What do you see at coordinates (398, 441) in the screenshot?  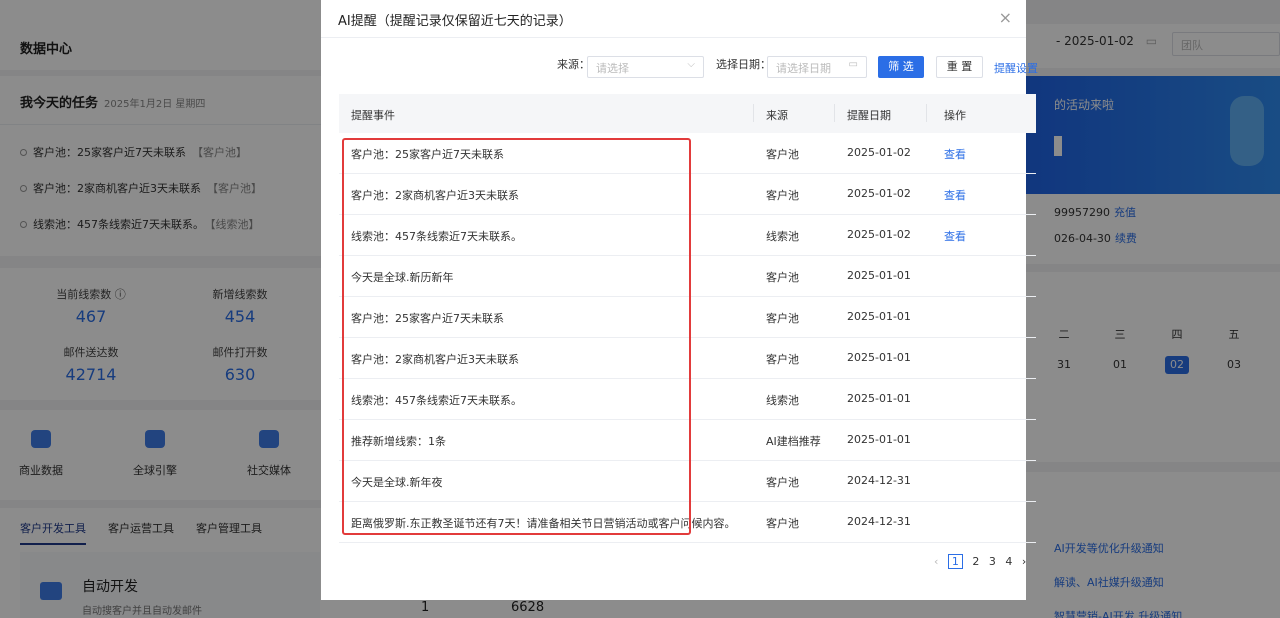 I see `cell-event: 推荐新增线索：1条` at bounding box center [398, 441].